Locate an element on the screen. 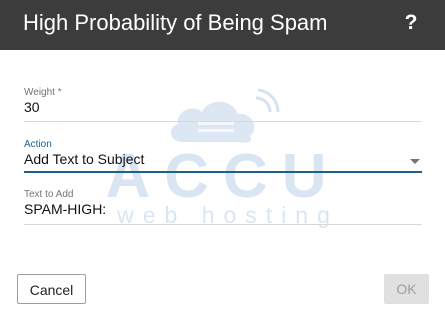  weight-input: 30 is located at coordinates (32, 107).